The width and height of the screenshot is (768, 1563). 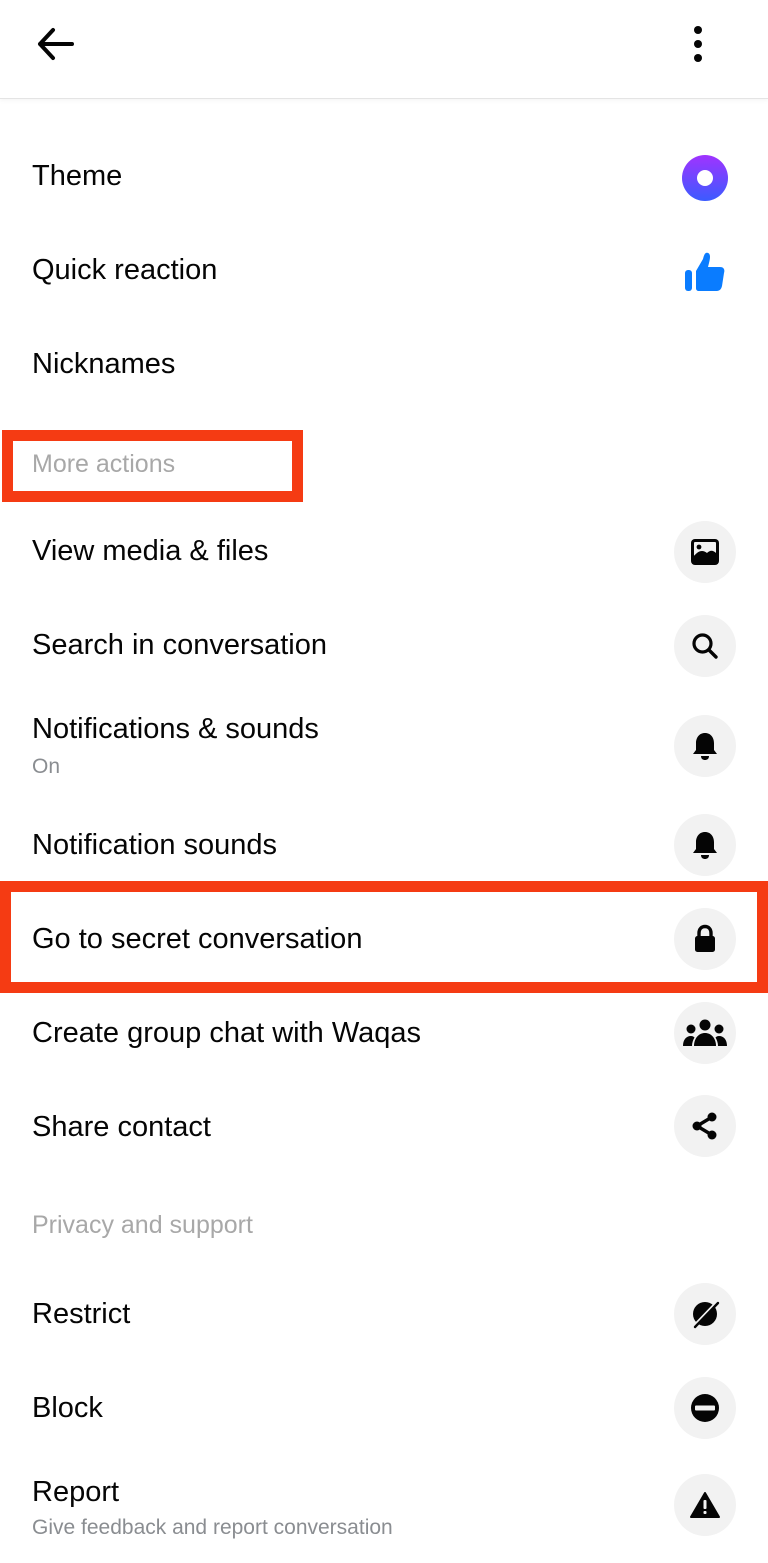 I want to click on block-icon, so click(x=705, y=1408).